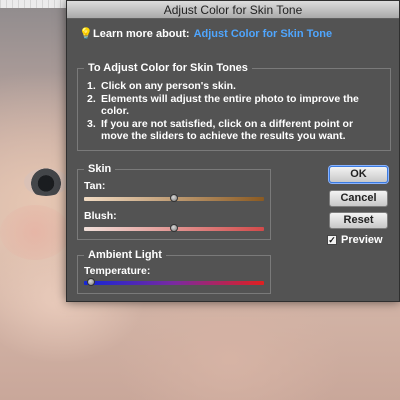  What do you see at coordinates (125, 255) in the screenshot?
I see `ambient-legend: Ambient Light` at bounding box center [125, 255].